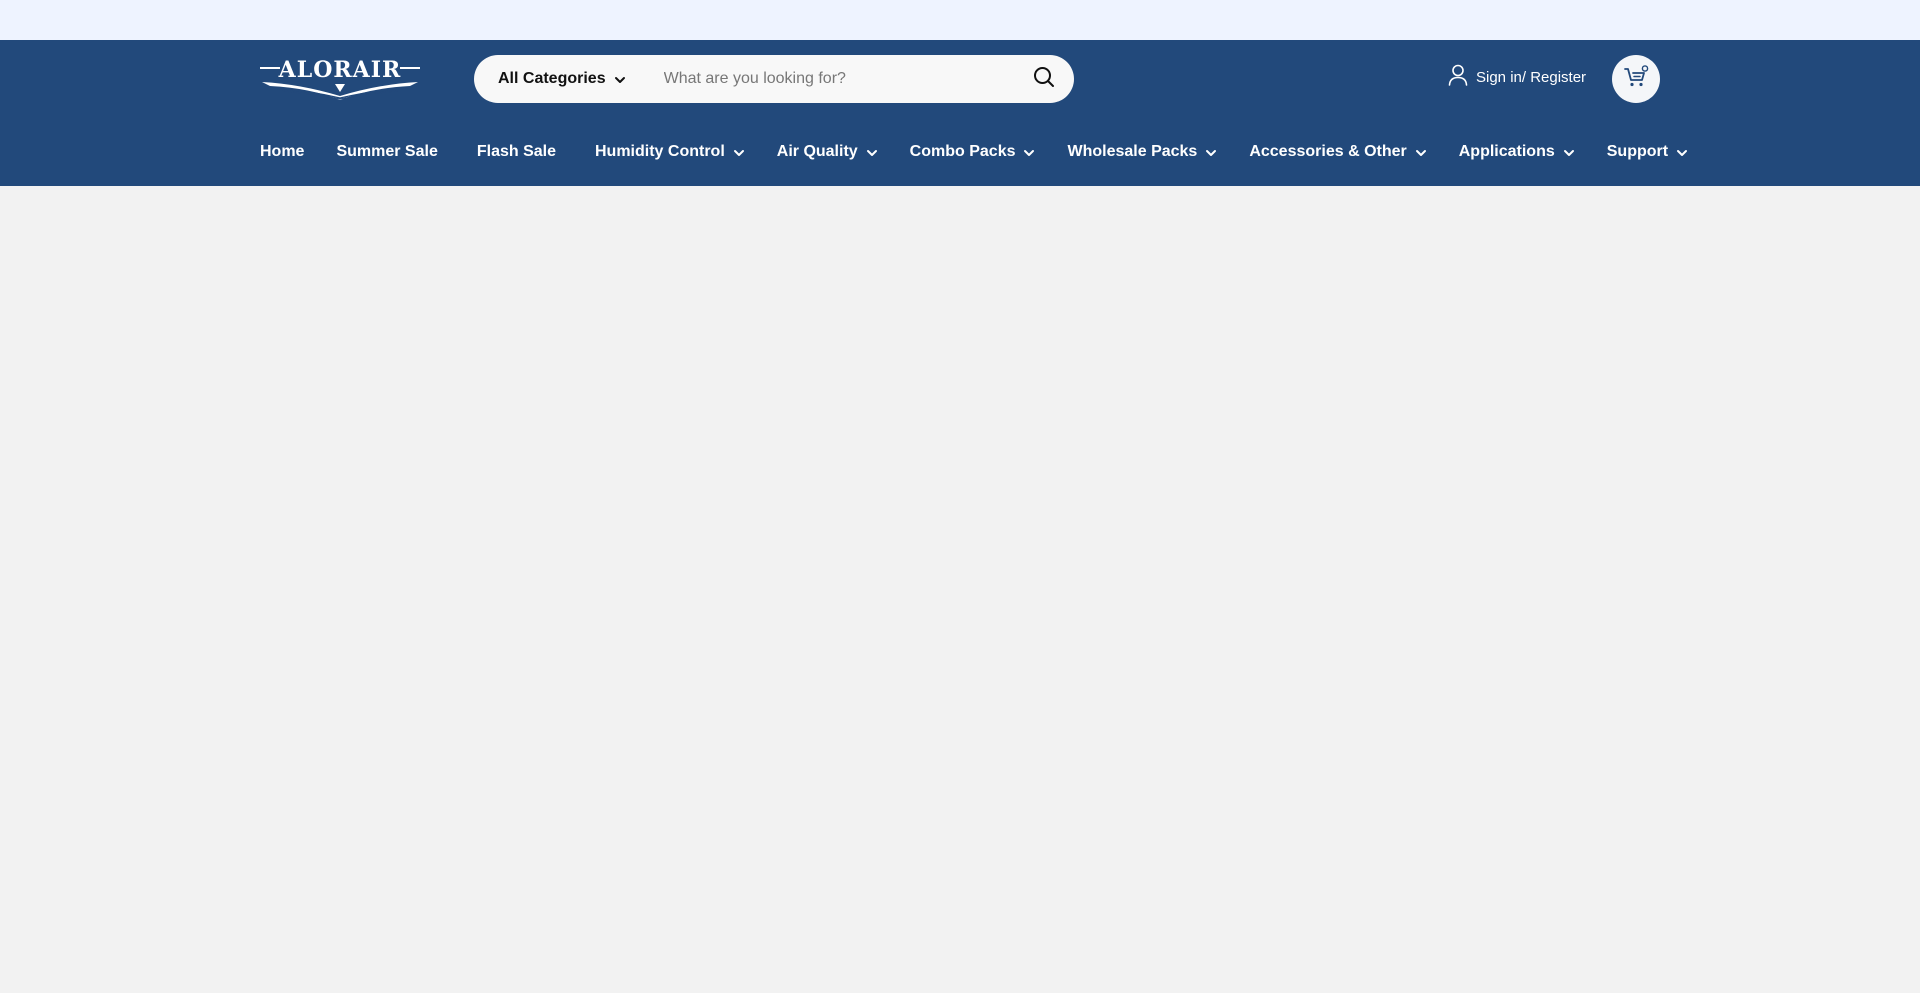 The image size is (1920, 993). Describe the element at coordinates (1458, 77) in the screenshot. I see `user-icon` at that location.